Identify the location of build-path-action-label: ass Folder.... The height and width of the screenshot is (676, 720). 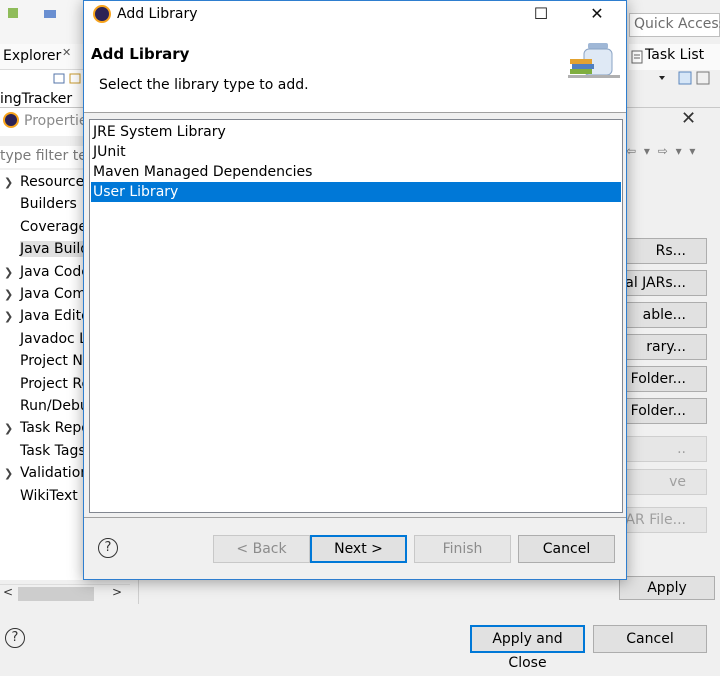
(653, 411).